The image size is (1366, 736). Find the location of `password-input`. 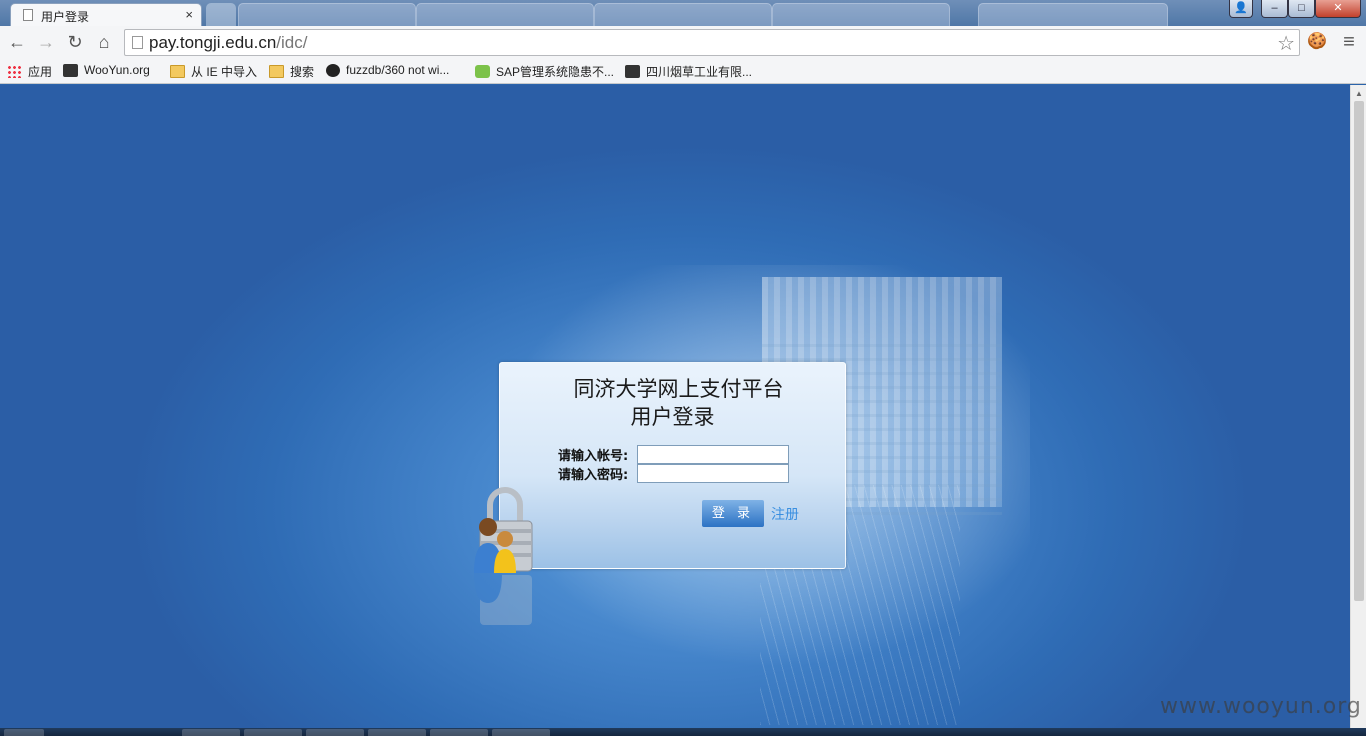

password-input is located at coordinates (713, 473).